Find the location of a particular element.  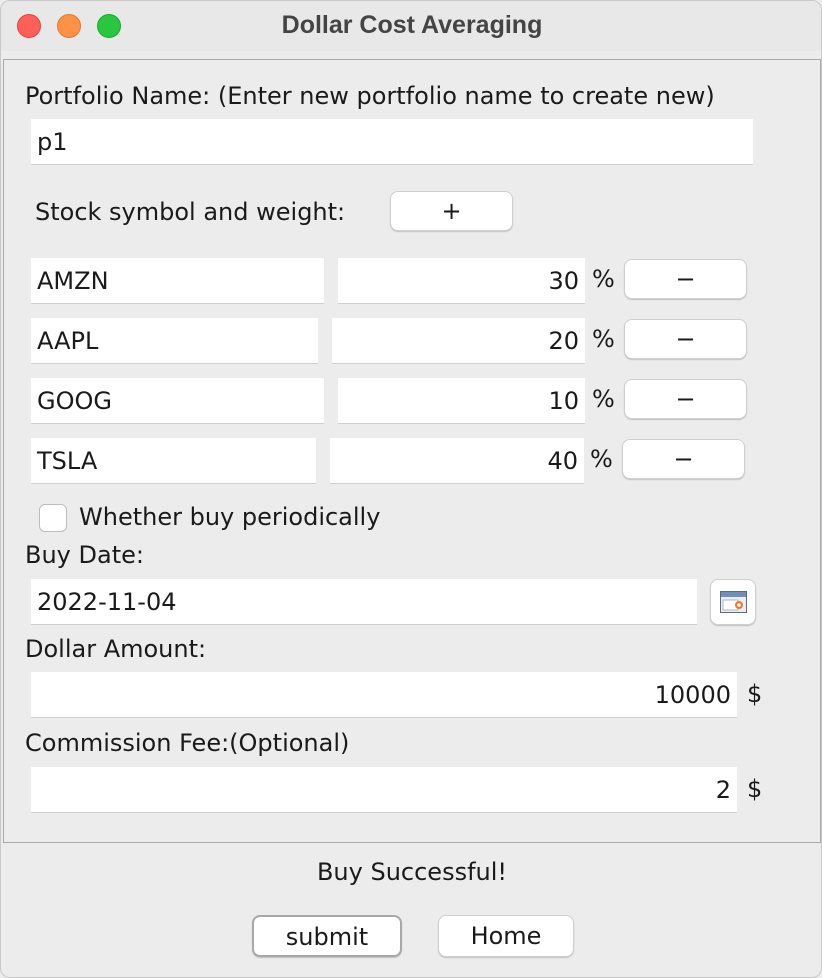

dollar-amount-input: 10000 is located at coordinates (384, 695).